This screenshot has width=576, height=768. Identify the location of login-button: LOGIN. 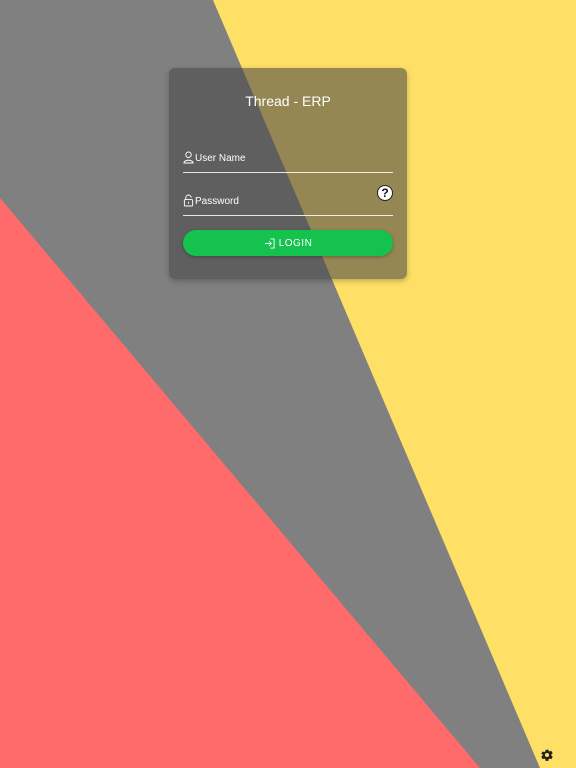
(288, 243).